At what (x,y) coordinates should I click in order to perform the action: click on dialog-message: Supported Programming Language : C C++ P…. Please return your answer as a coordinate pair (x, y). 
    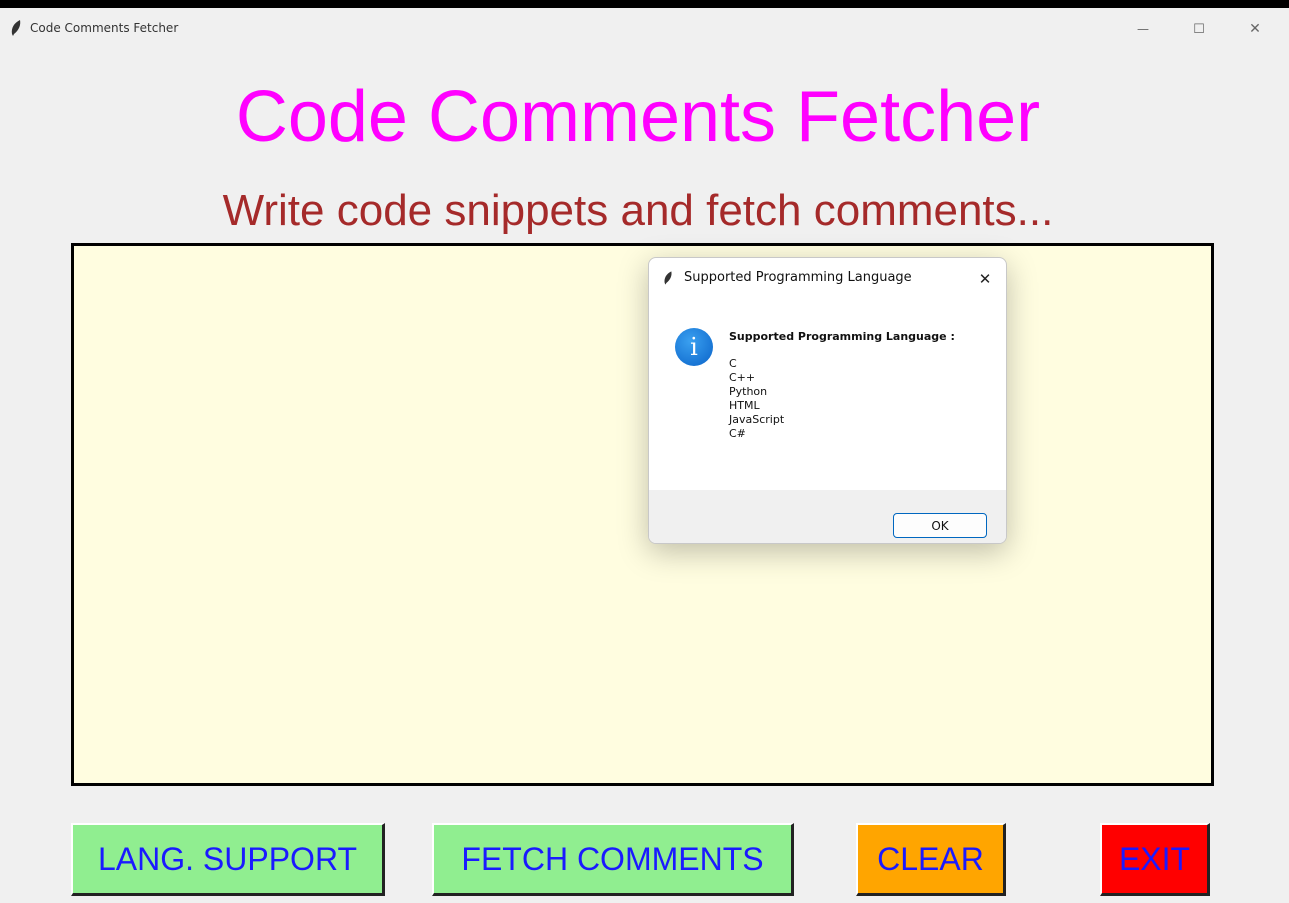
    Looking at the image, I should click on (842, 385).